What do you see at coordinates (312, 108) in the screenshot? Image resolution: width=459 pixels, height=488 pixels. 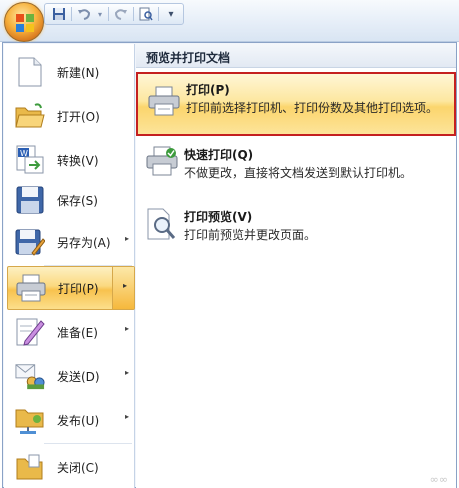 I see `submenu-item-desc: 打印前选择打印机、打印份数及其他打印选项。` at bounding box center [312, 108].